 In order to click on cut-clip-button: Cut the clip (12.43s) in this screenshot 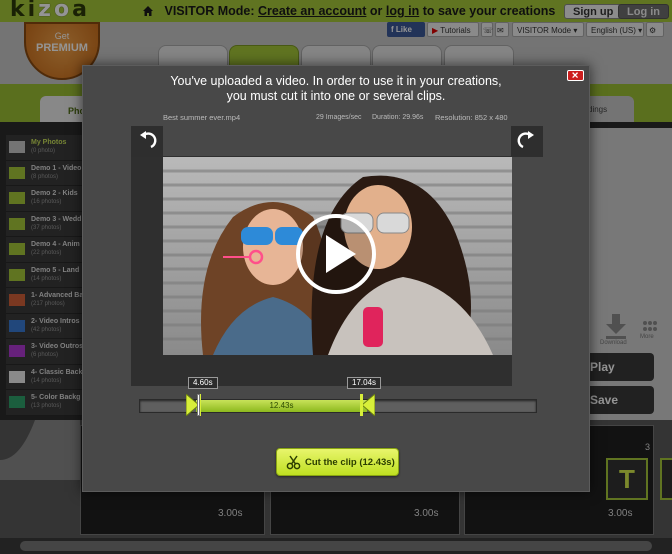, I will do `click(337, 462)`.